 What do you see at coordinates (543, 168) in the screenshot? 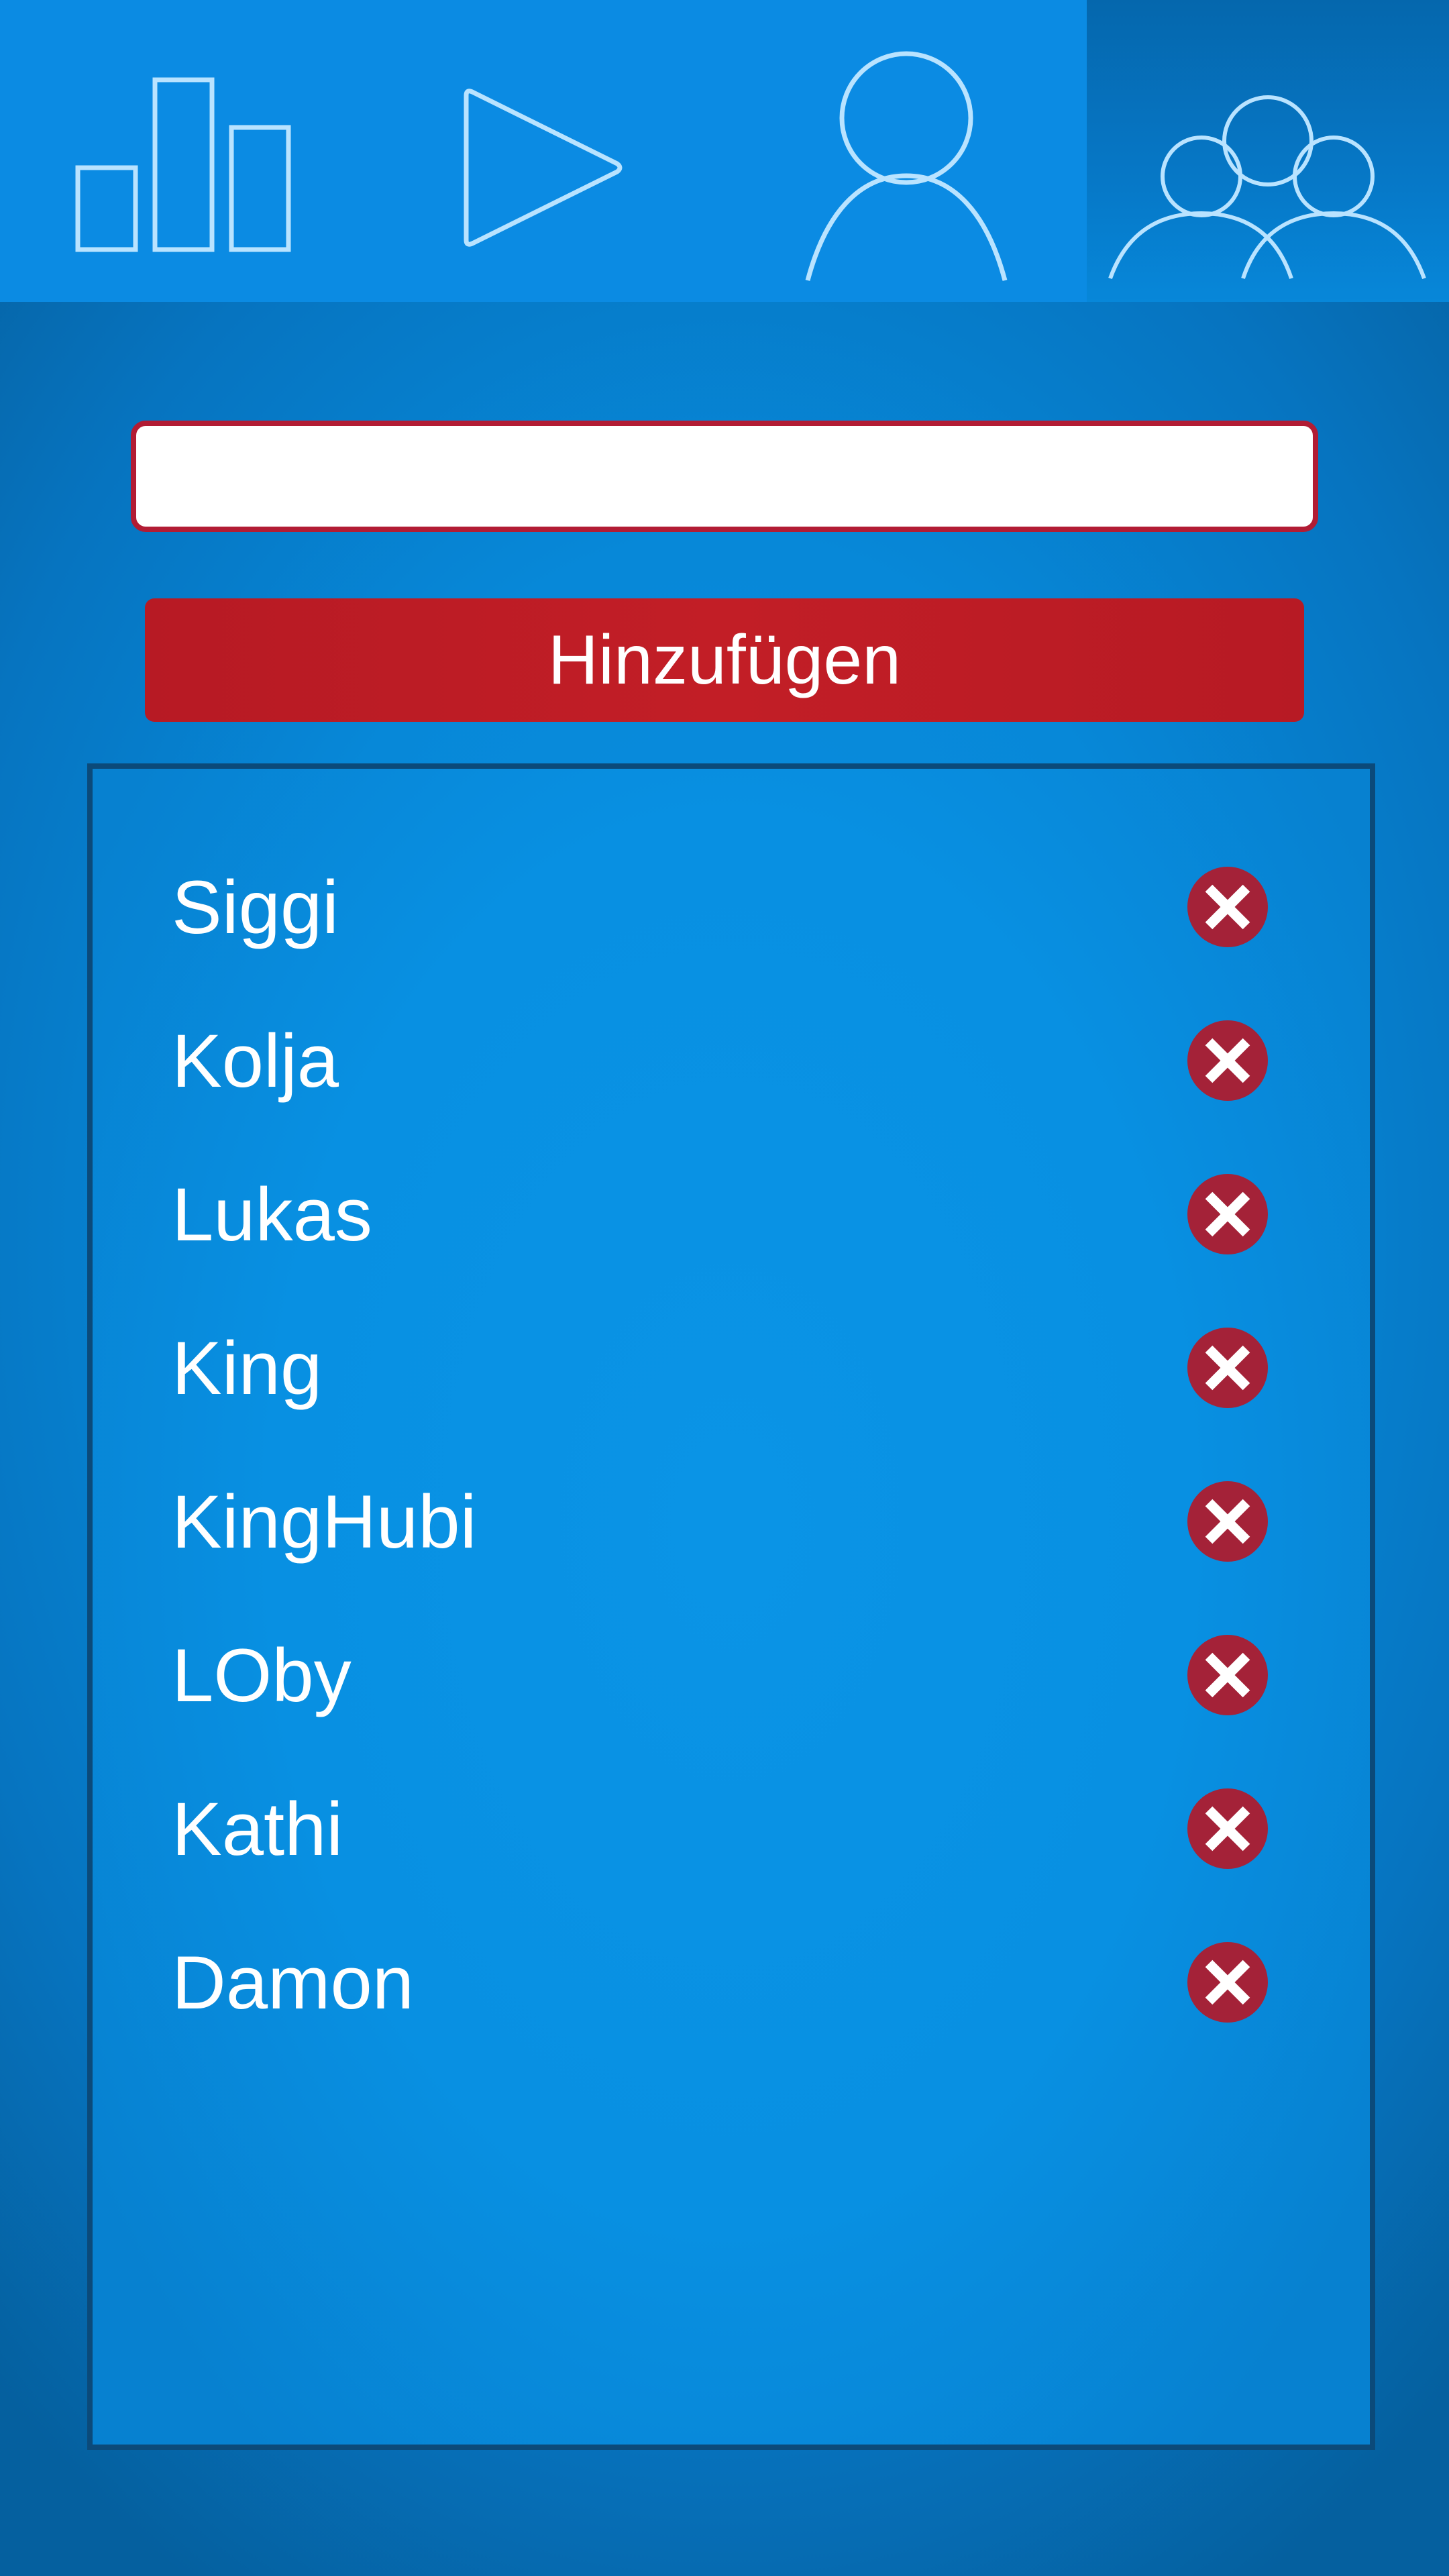
I see `play-icon` at bounding box center [543, 168].